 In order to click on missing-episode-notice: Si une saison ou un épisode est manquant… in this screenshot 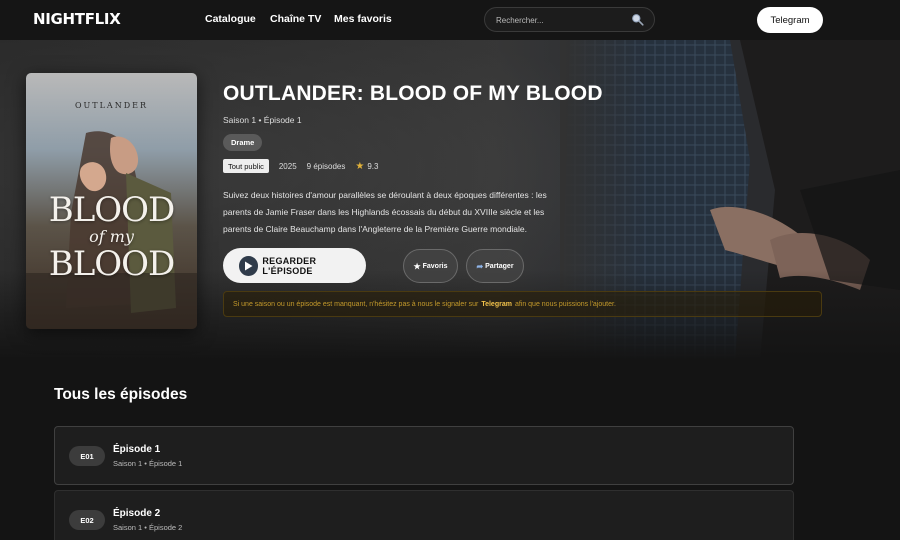, I will do `click(522, 304)`.